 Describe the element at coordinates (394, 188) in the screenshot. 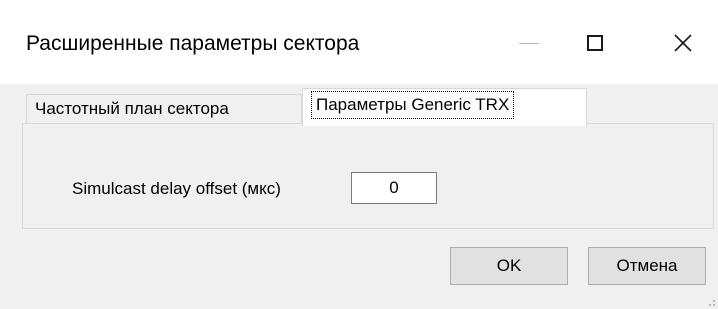

I see `delay-offset-input` at that location.